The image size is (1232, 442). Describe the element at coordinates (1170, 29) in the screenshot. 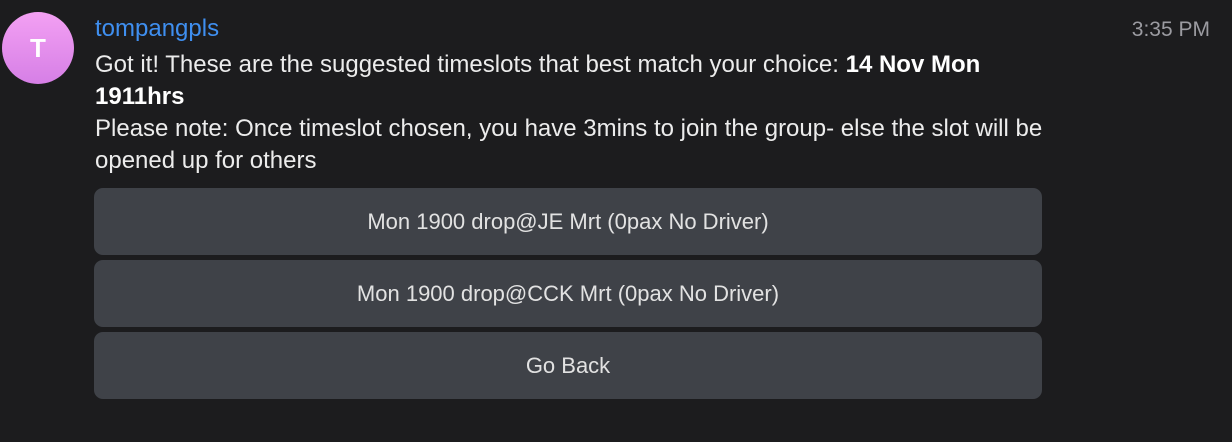

I see `message-timestamp: 3:35 PM` at that location.